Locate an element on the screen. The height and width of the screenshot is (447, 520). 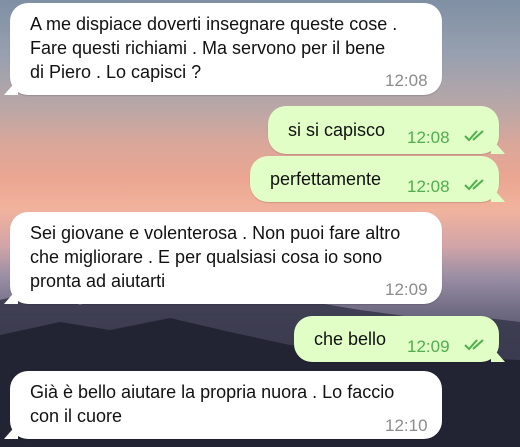
message-timestamp: 12:10 is located at coordinates (406, 425).